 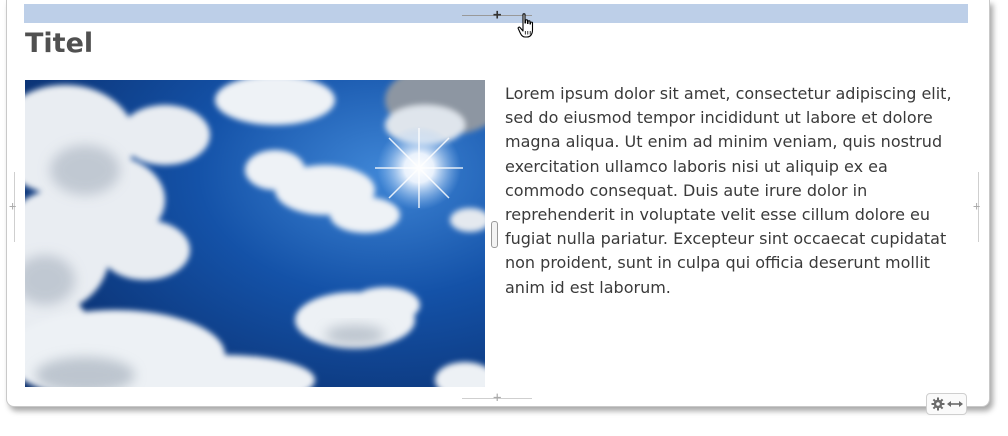 What do you see at coordinates (525, 25) in the screenshot?
I see `hand-cursor-icon` at bounding box center [525, 25].